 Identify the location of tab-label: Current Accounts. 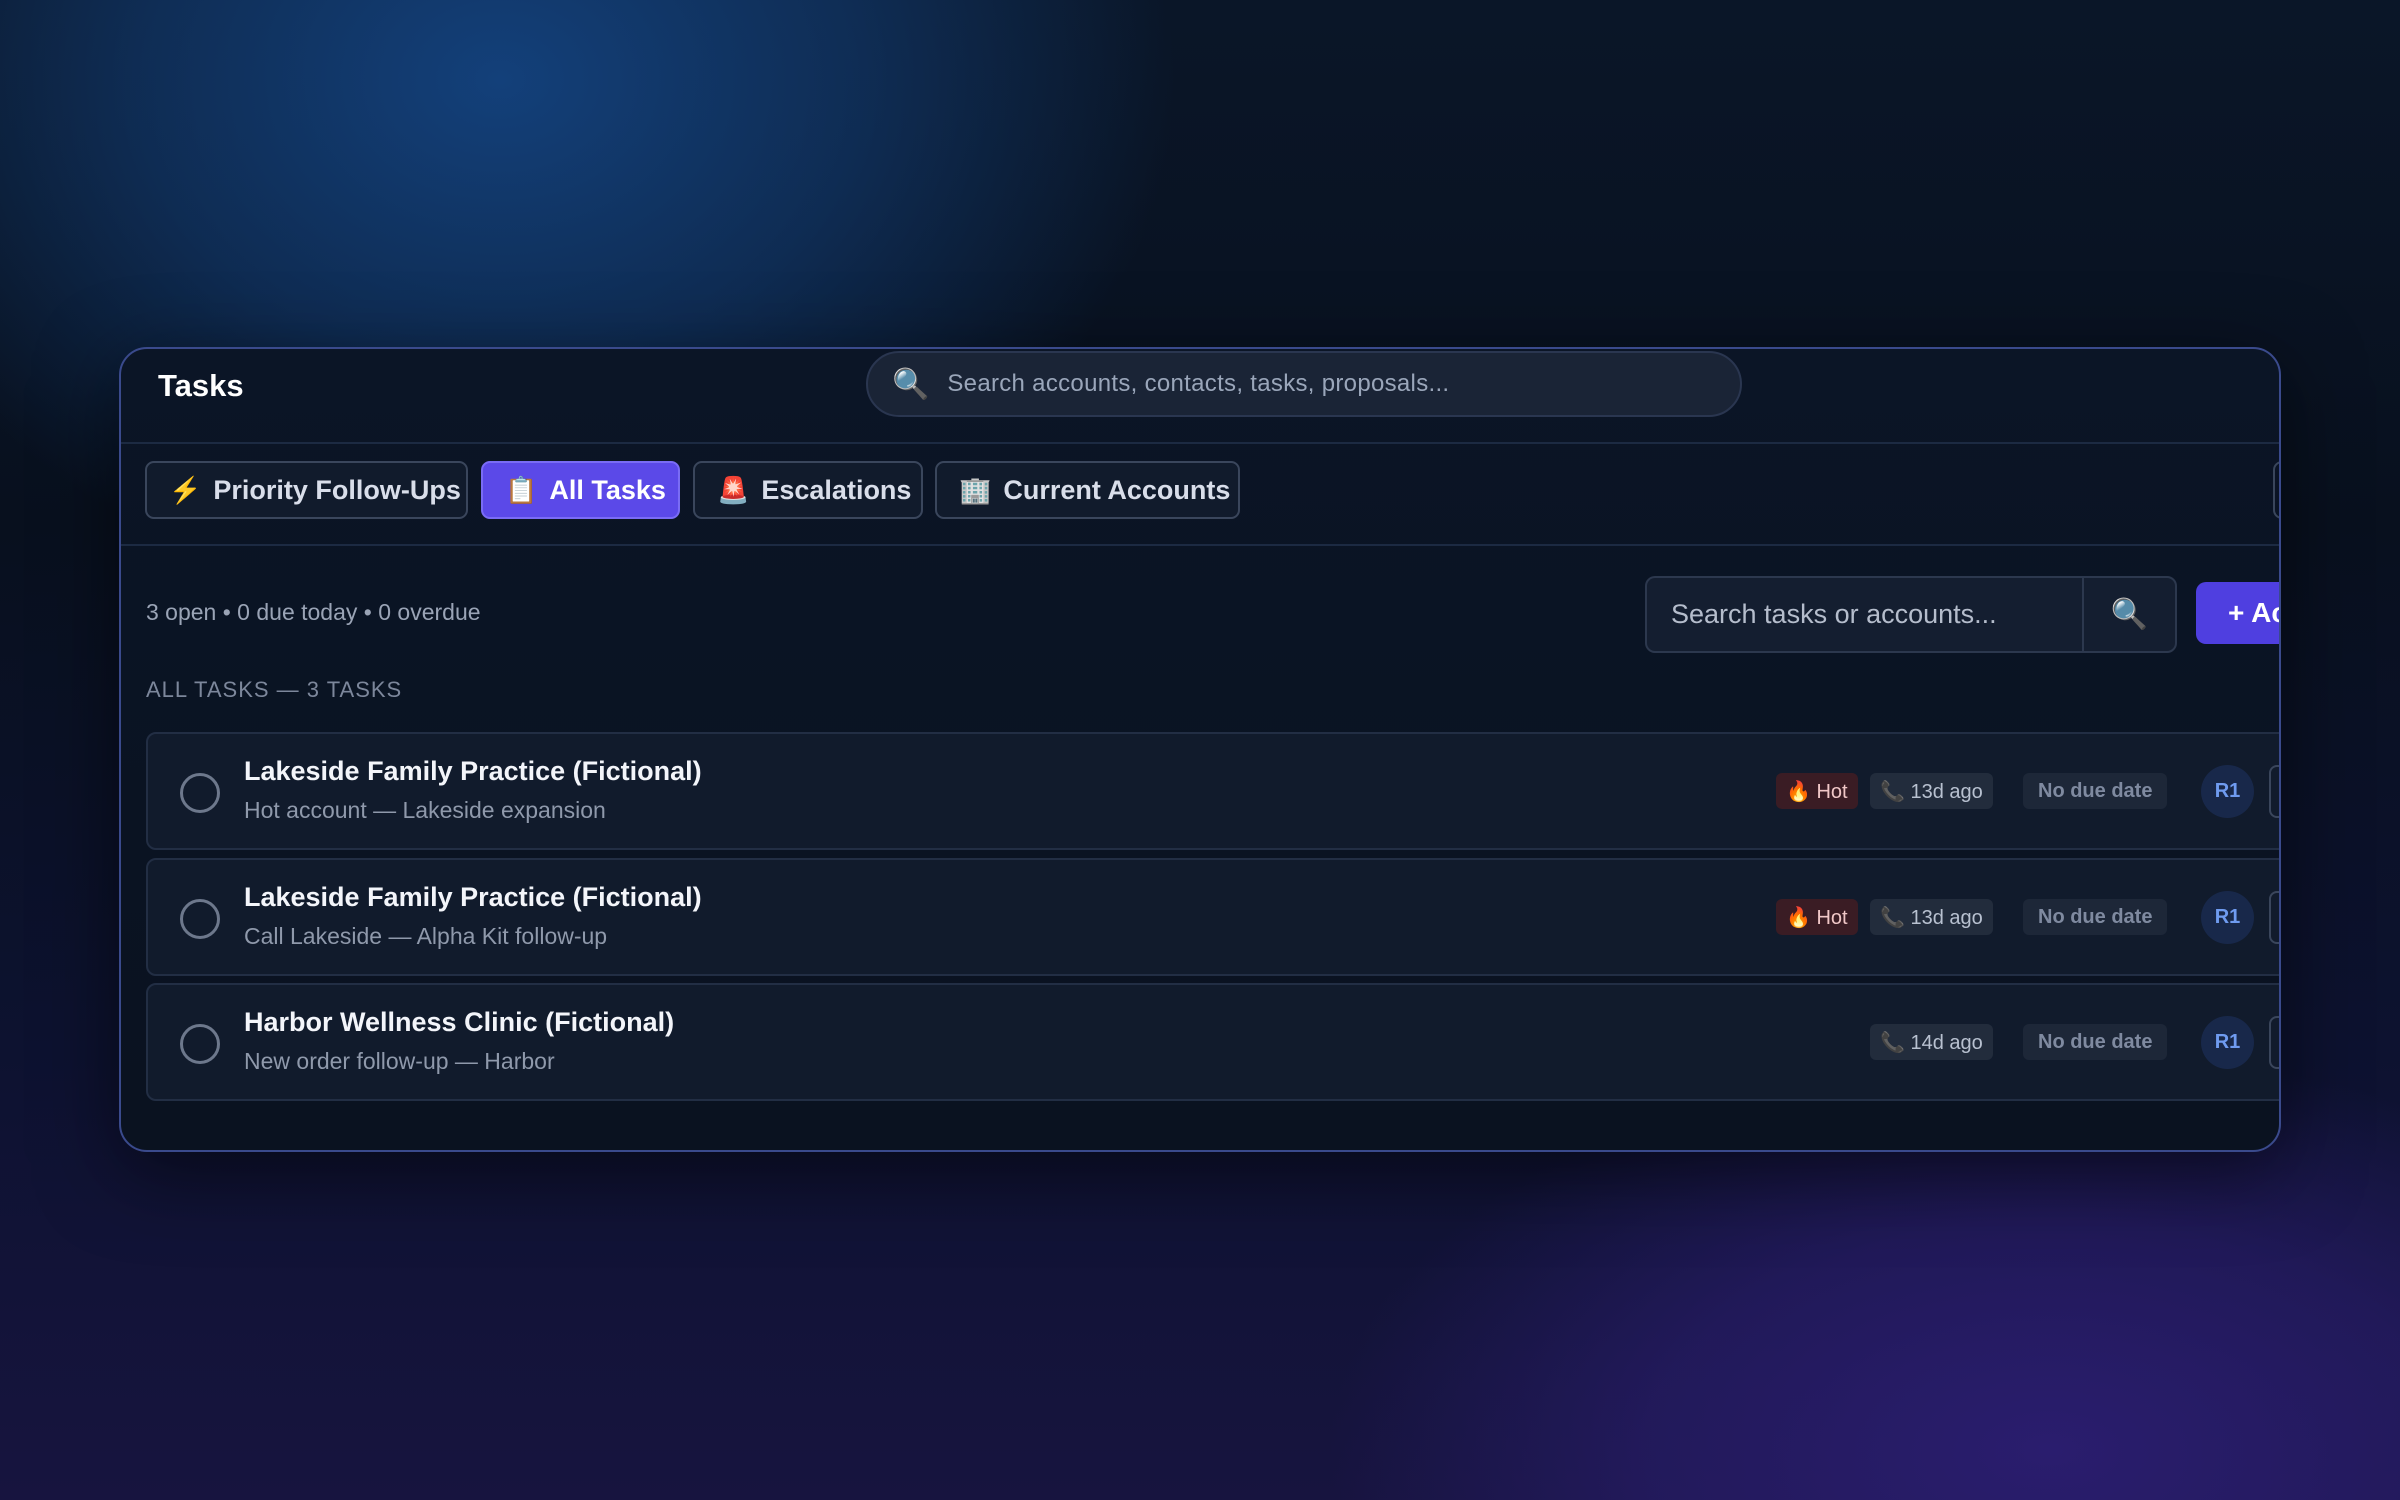
(1117, 489).